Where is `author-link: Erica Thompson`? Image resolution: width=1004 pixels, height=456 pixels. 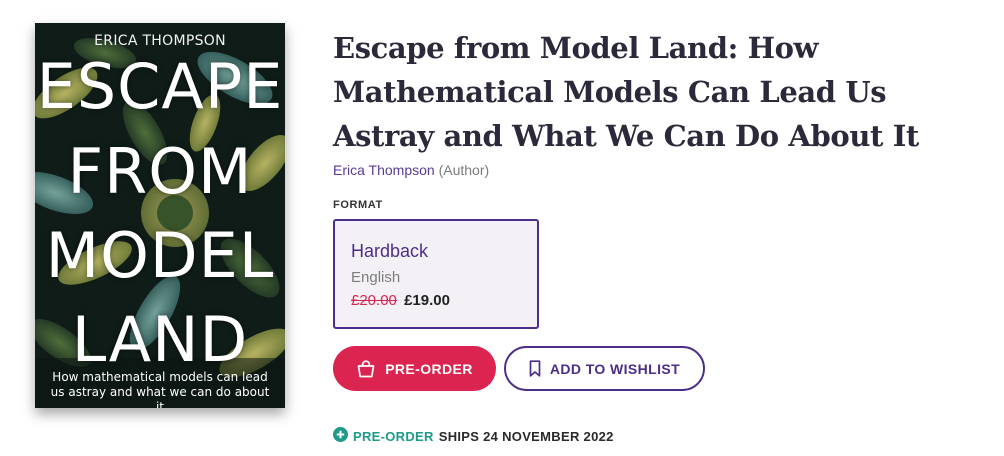 author-link: Erica Thompson is located at coordinates (384, 170).